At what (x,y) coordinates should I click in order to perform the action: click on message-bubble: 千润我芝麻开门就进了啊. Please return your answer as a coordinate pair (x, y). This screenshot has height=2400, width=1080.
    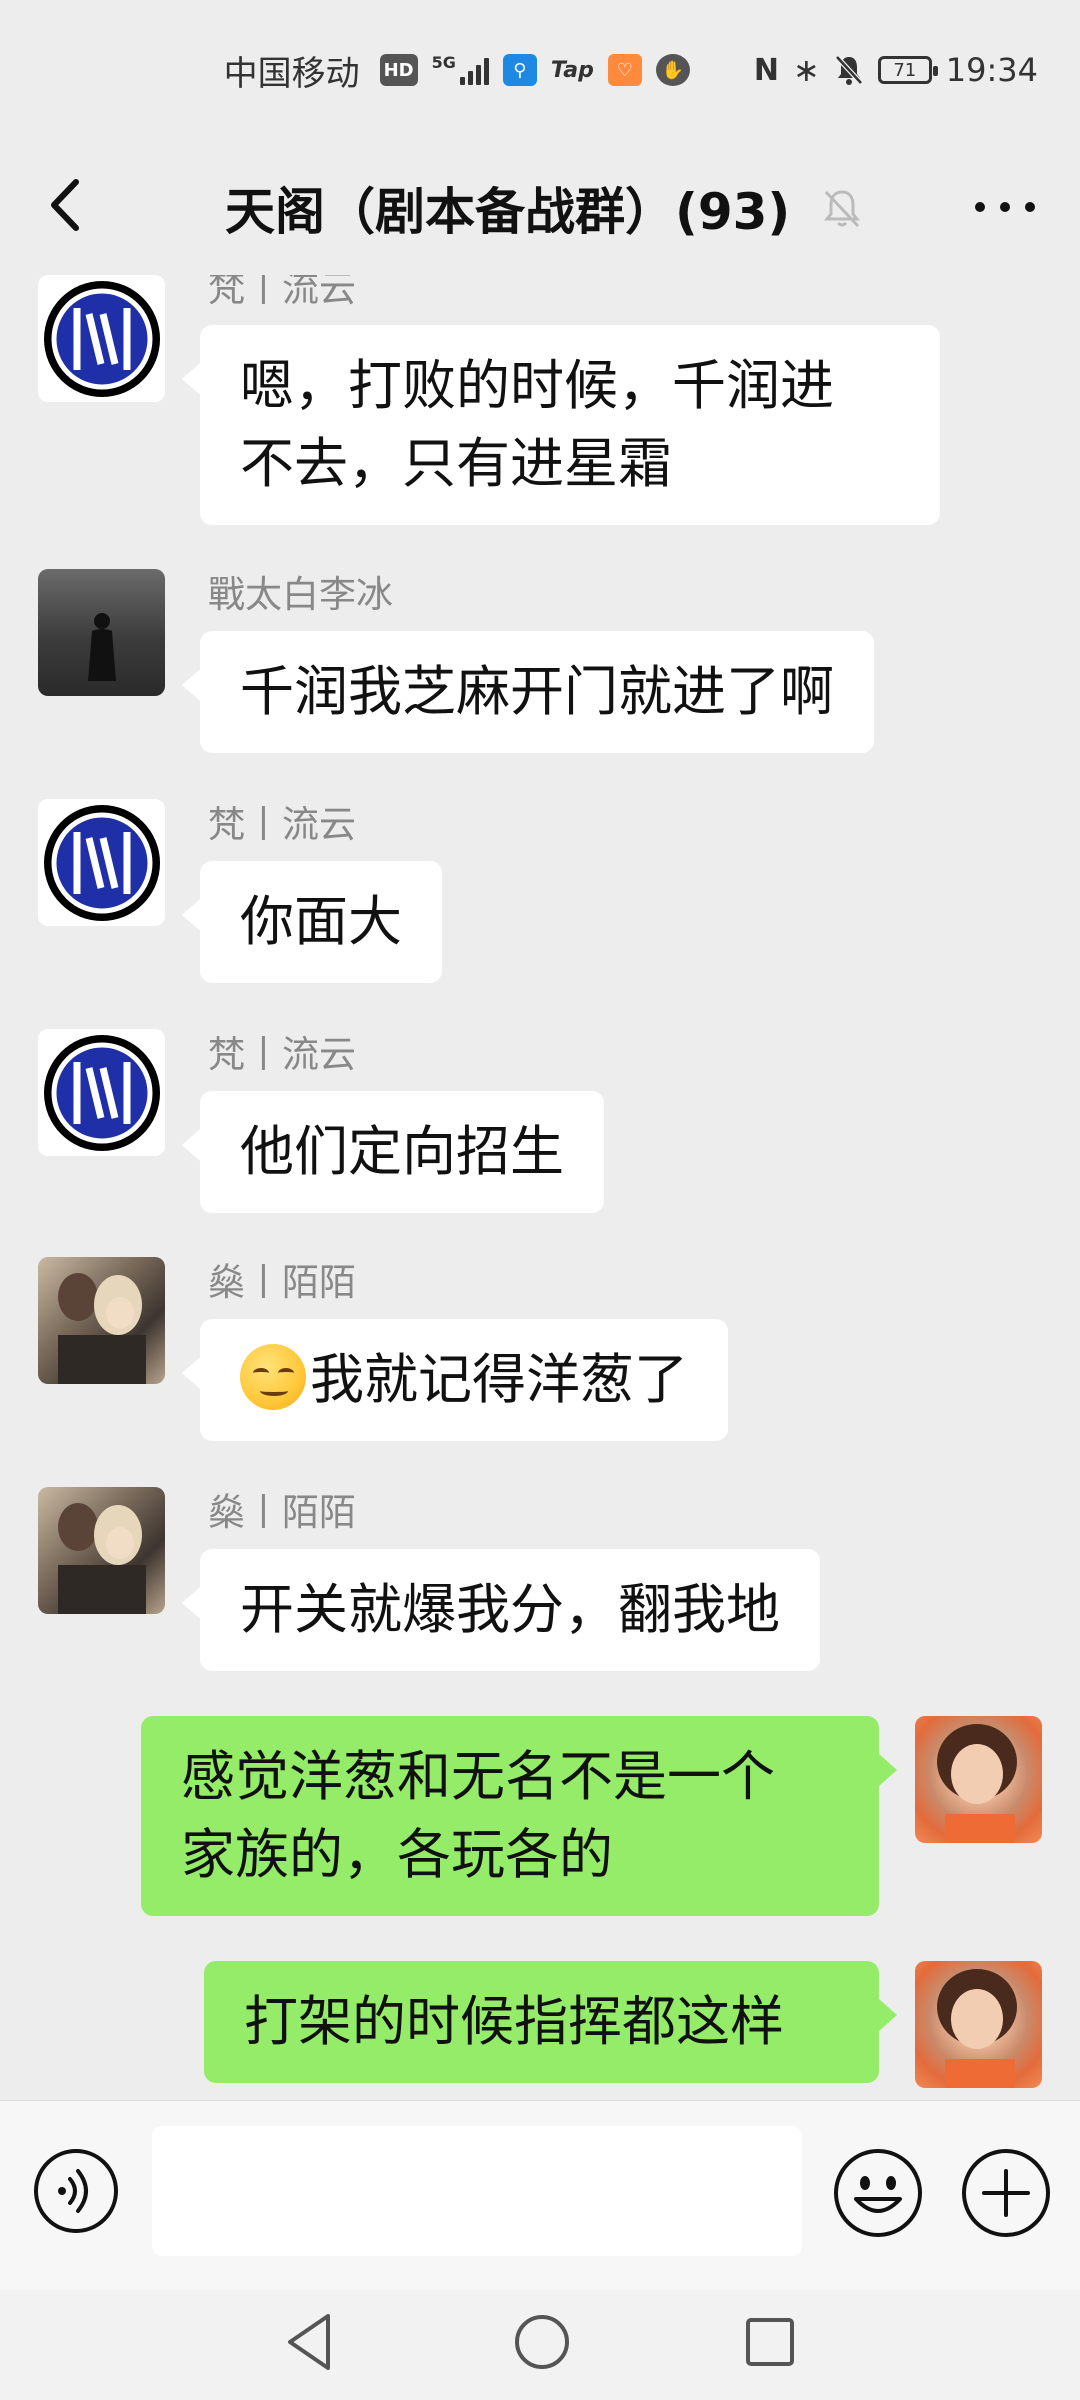
    Looking at the image, I should click on (528, 692).